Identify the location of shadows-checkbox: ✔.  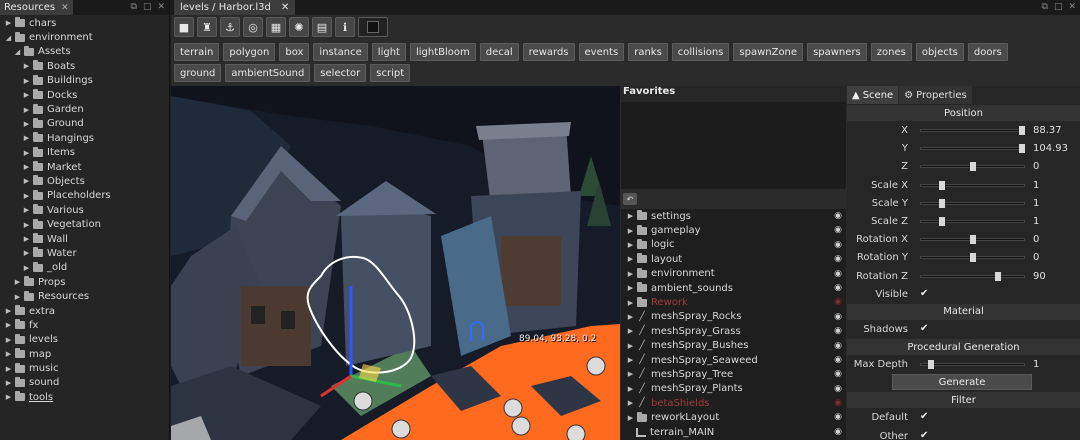
(924, 328).